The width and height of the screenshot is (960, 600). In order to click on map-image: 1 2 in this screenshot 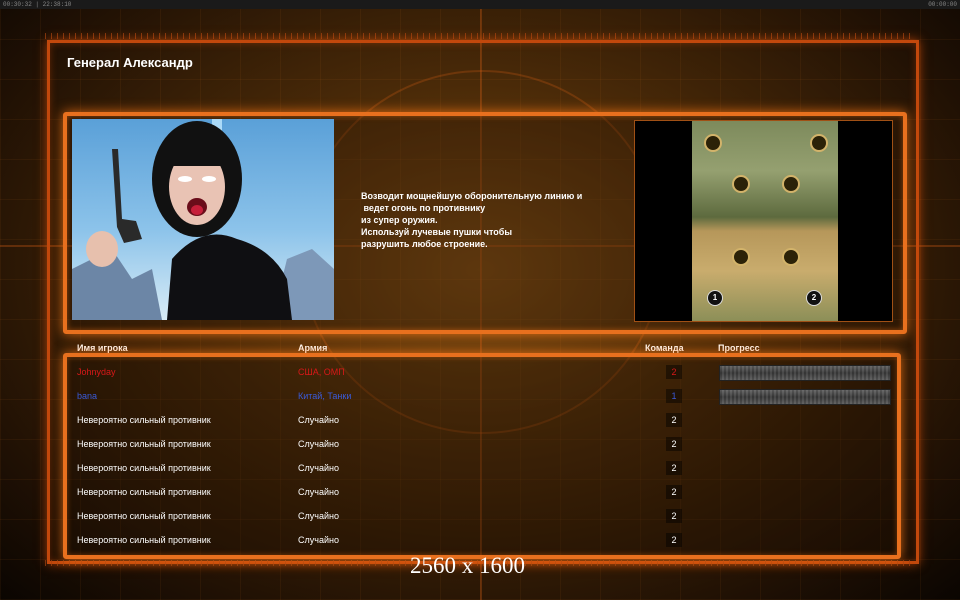, I will do `click(765, 221)`.